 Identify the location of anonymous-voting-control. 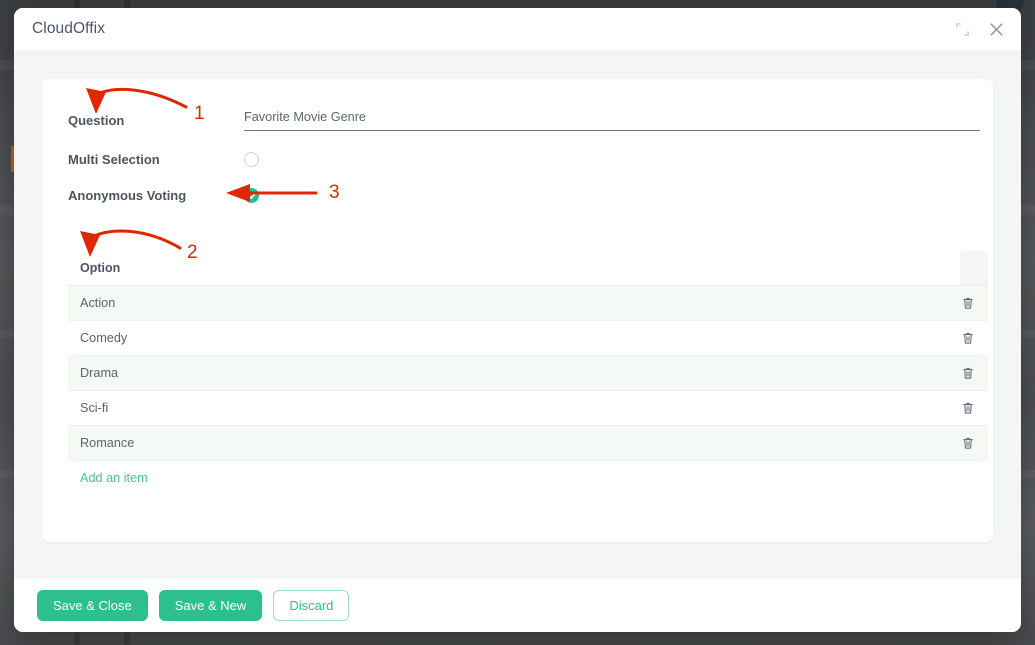
(603, 195).